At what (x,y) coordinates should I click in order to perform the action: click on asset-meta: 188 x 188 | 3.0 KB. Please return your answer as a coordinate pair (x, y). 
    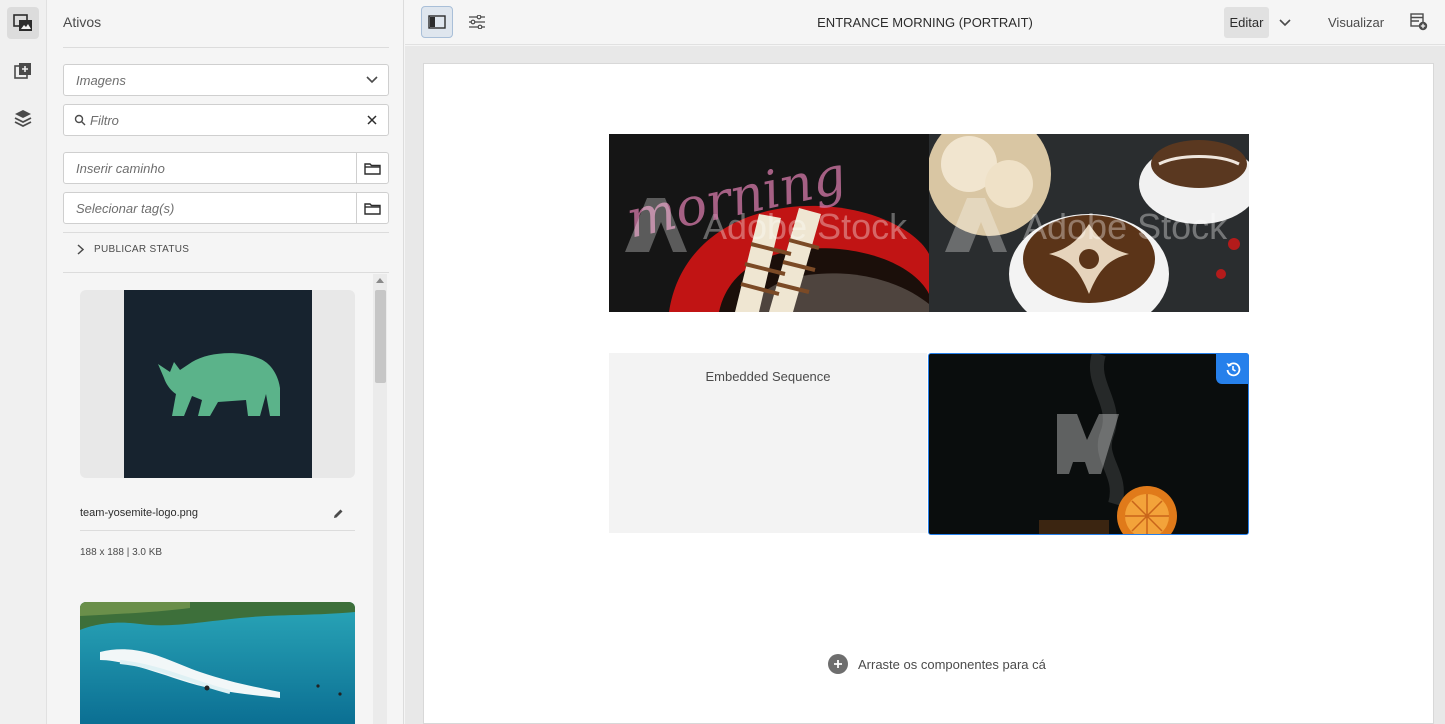
    Looking at the image, I should click on (121, 552).